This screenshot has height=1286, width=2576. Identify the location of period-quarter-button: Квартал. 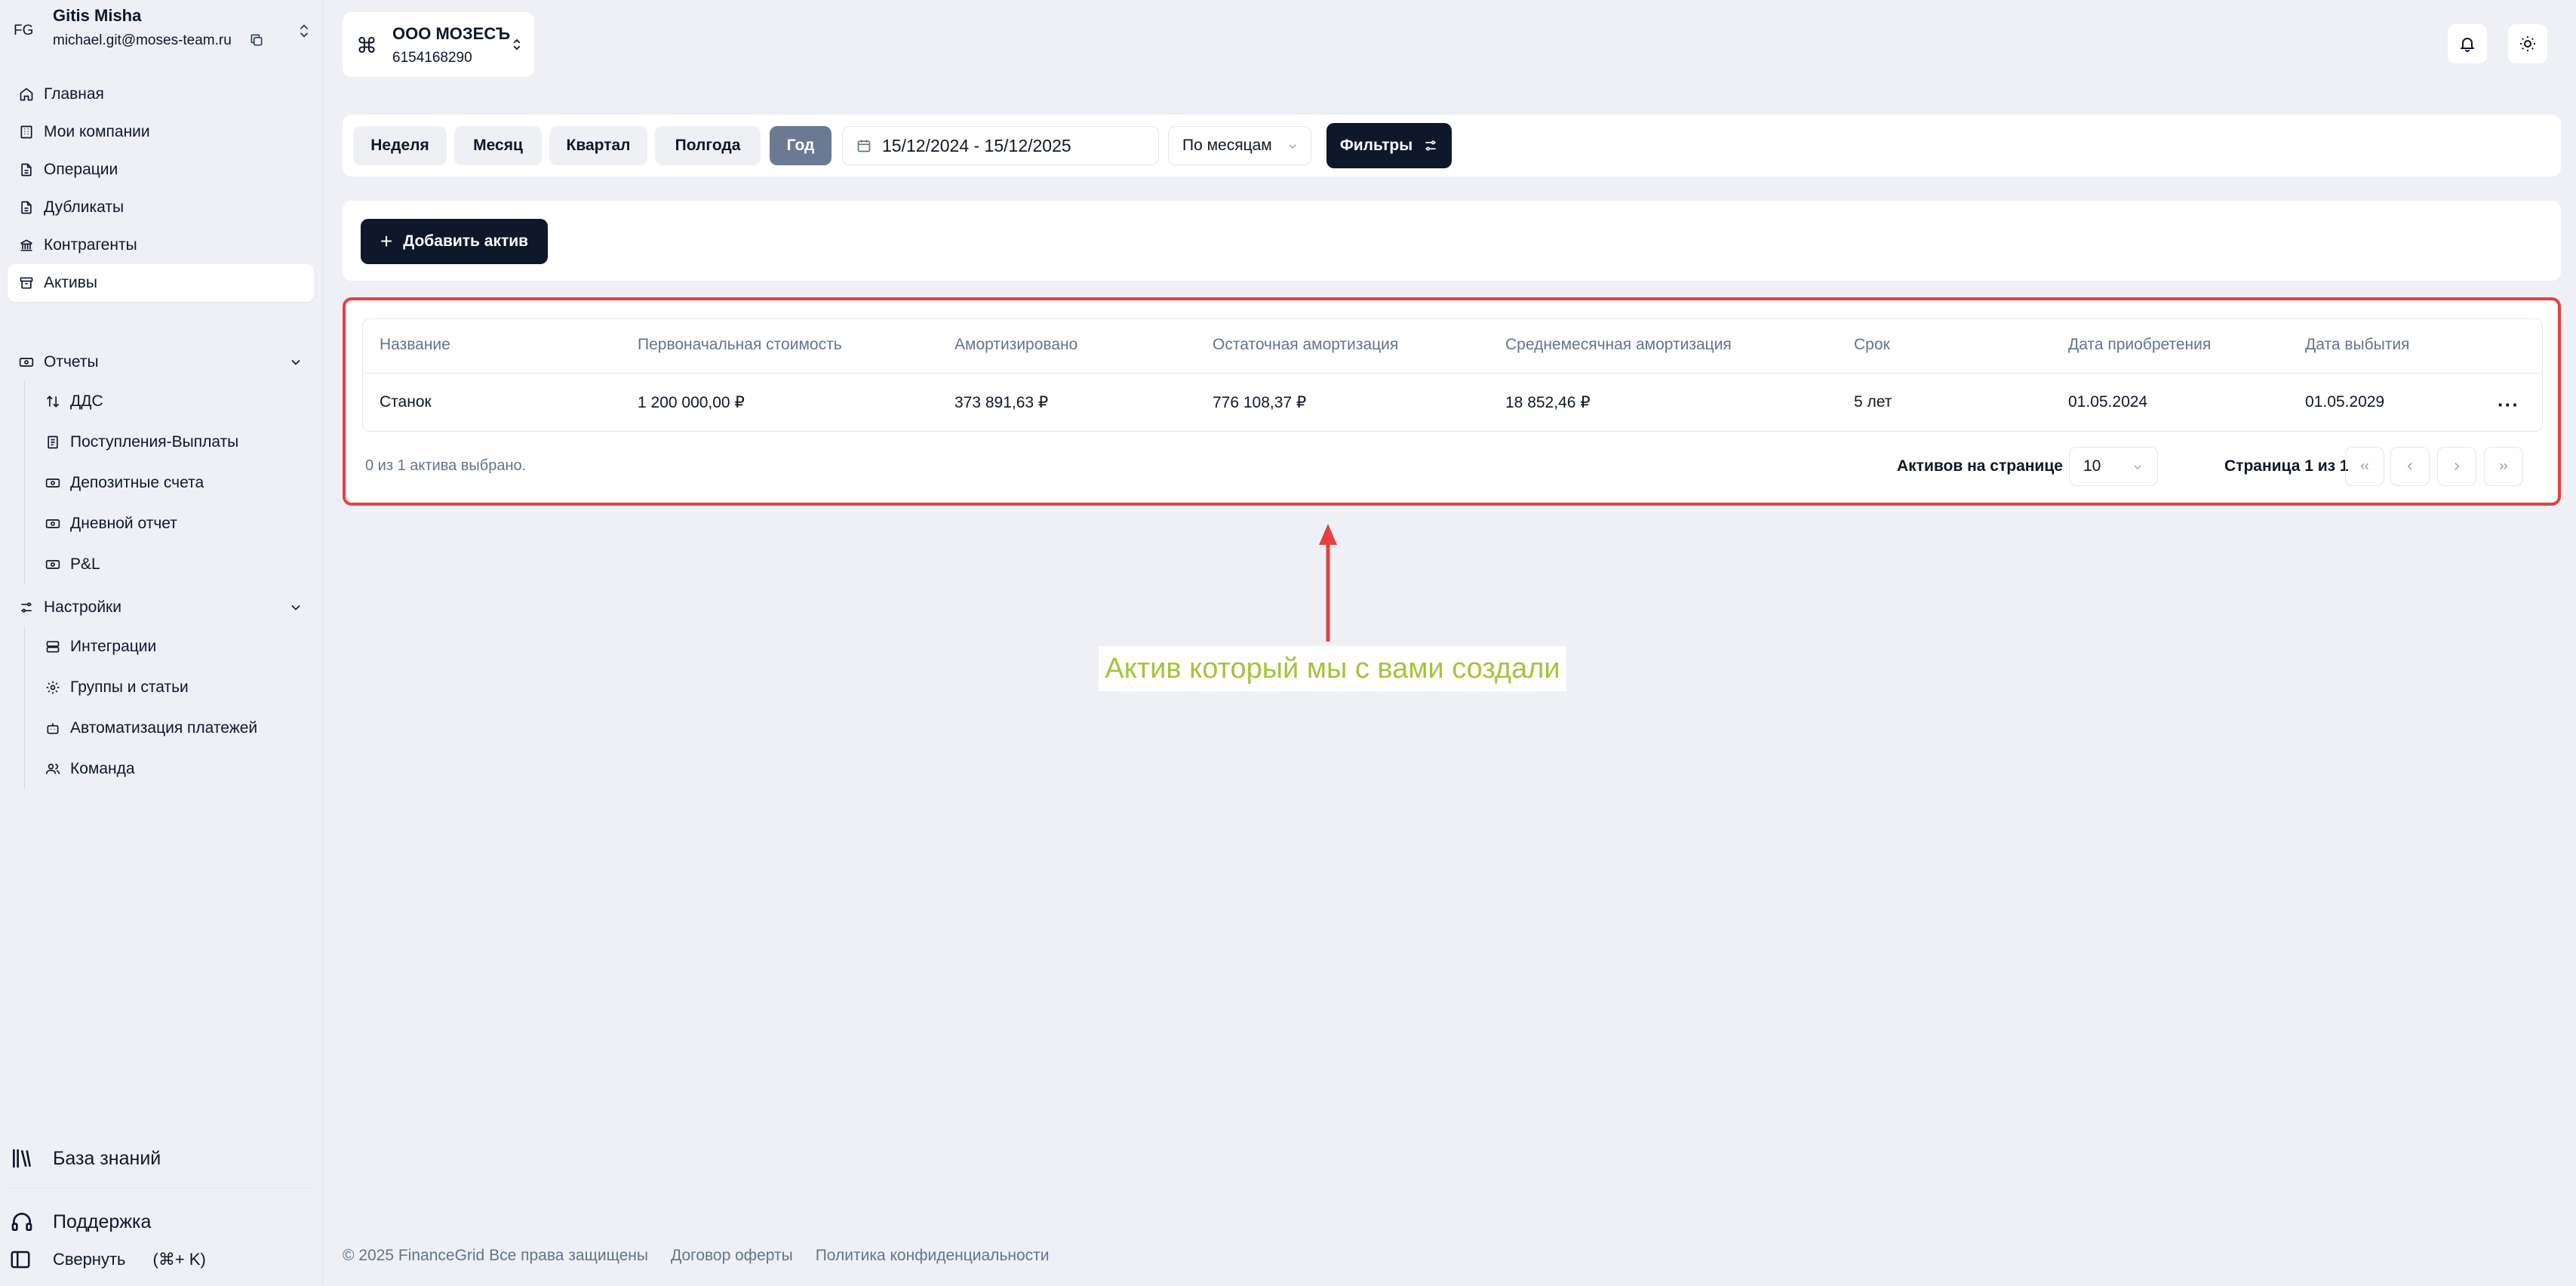
(598, 145).